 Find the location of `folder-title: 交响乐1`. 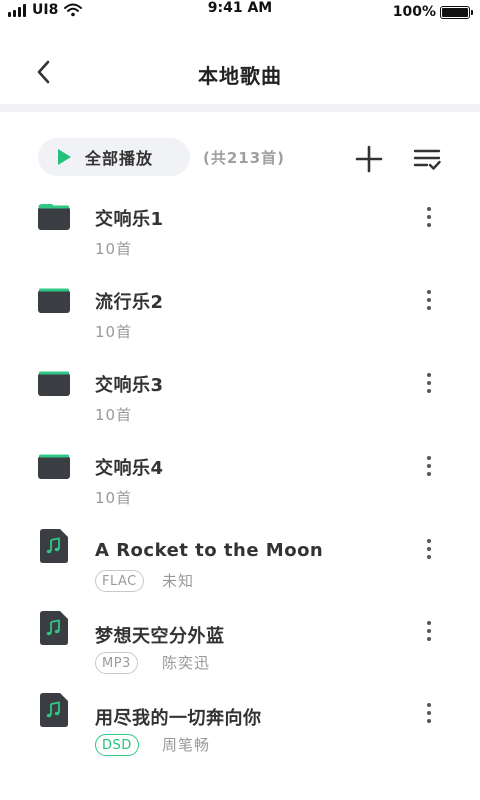

folder-title: 交响乐1 is located at coordinates (129, 219).